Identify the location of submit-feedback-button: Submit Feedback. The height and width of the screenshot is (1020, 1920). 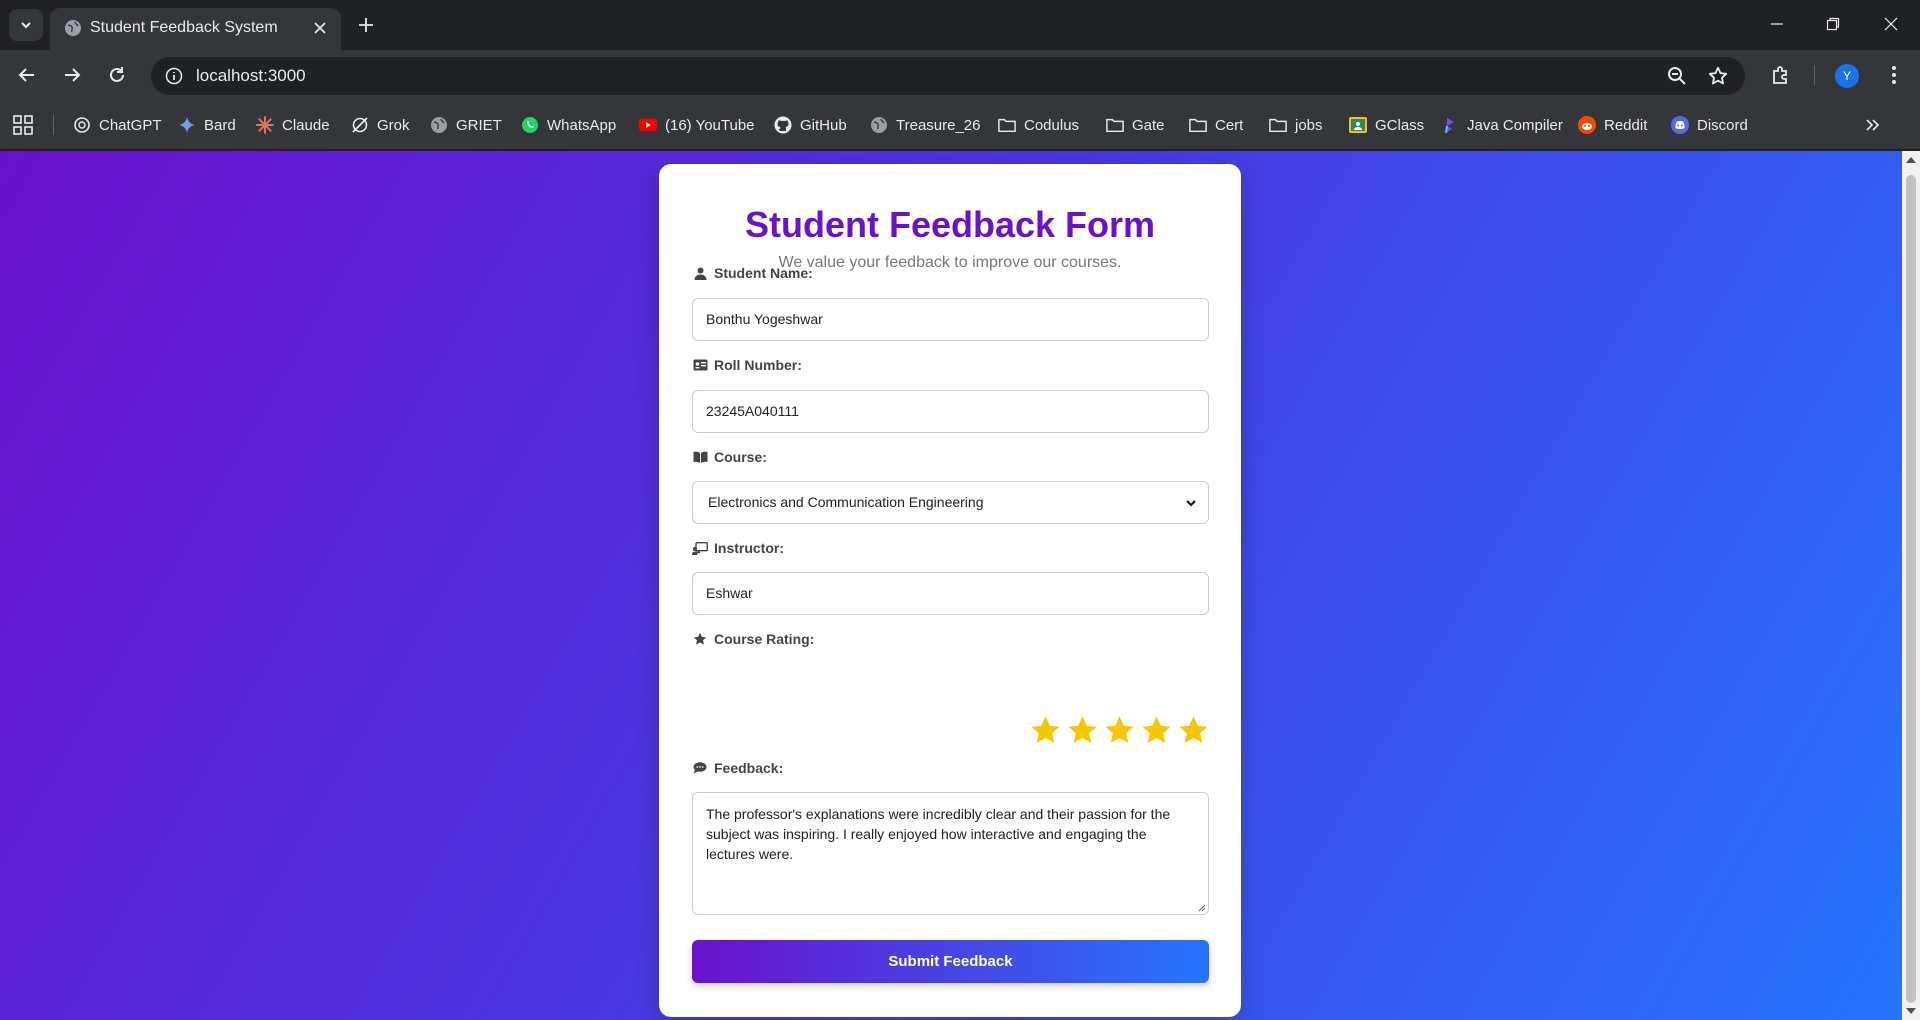
(950, 961).